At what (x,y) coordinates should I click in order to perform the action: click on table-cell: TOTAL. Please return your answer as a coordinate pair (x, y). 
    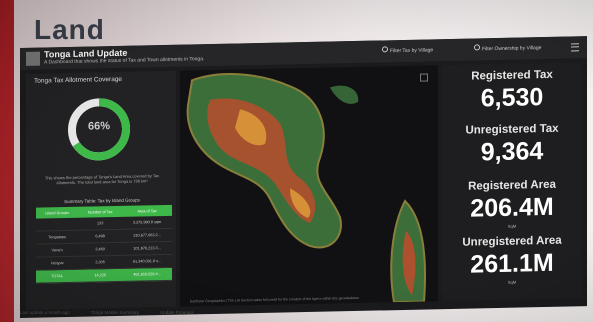
    Looking at the image, I should click on (57, 276).